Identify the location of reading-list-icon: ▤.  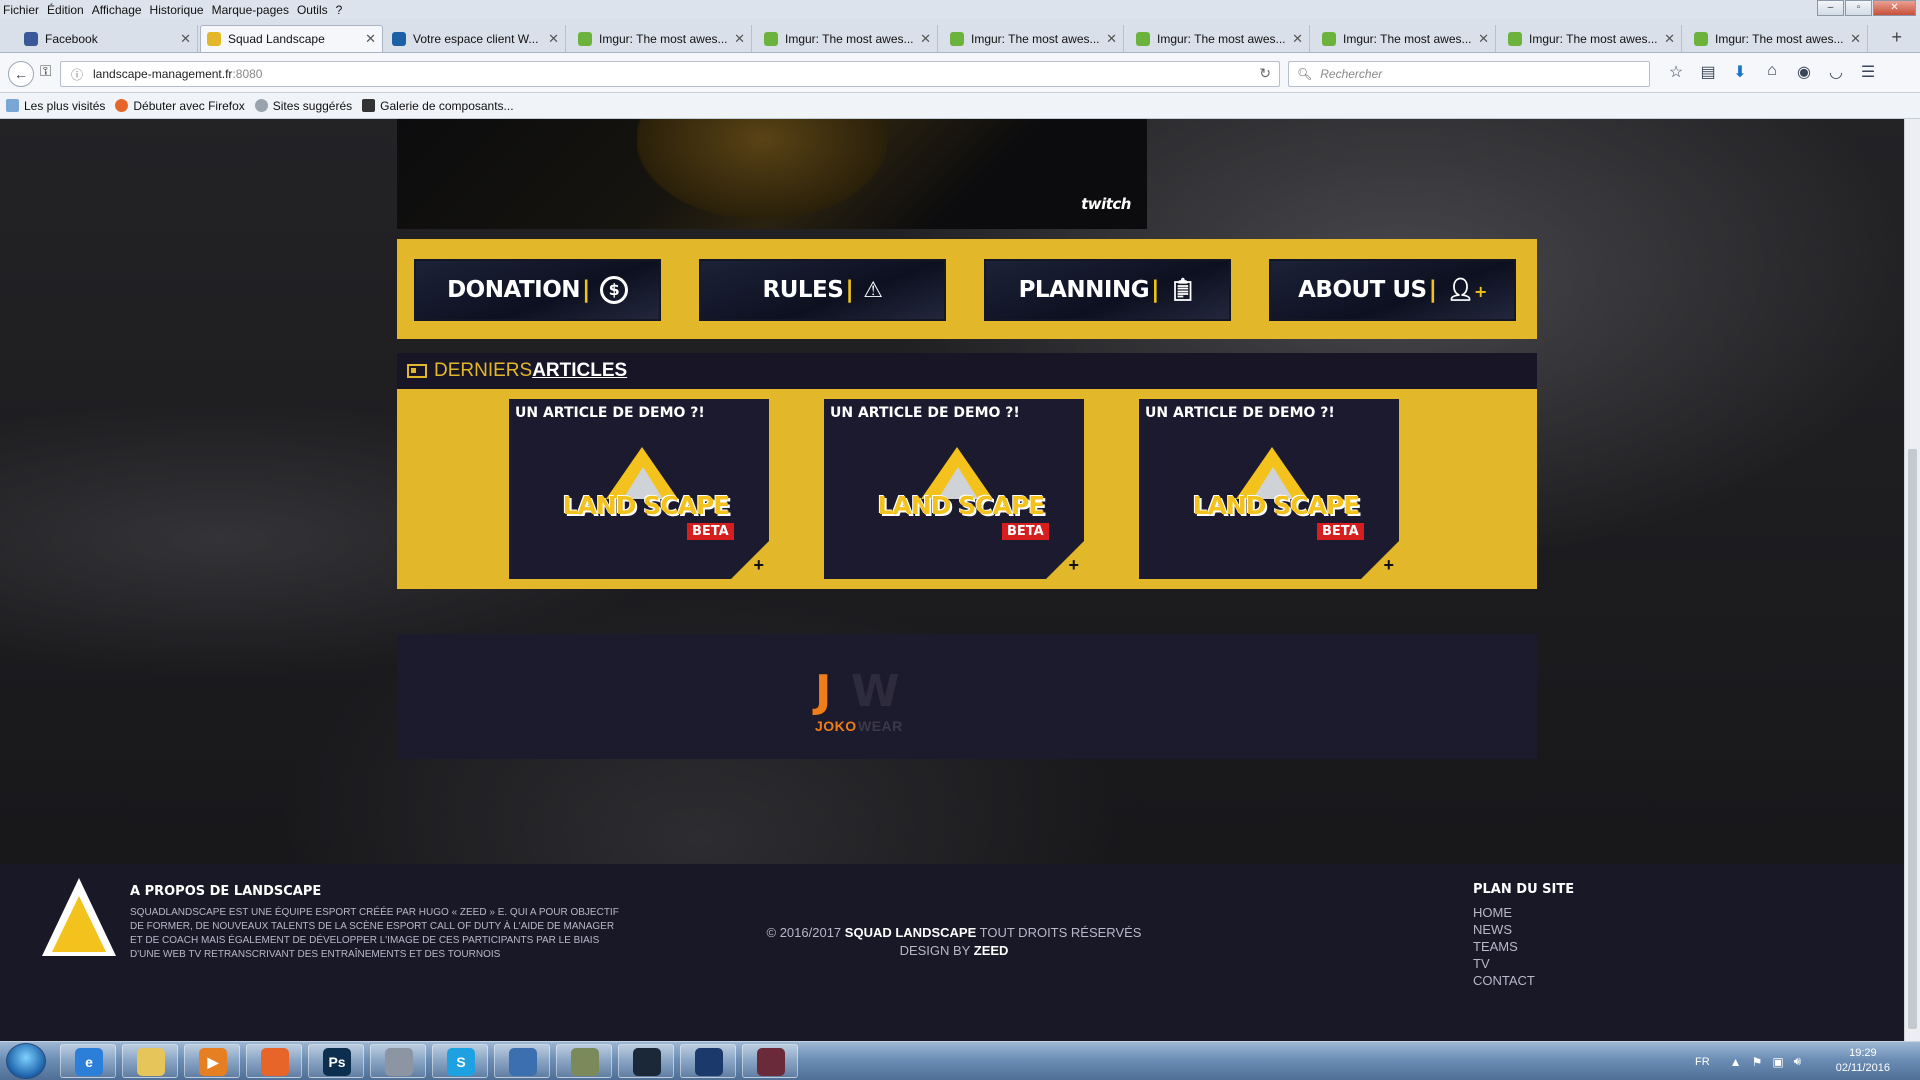
(1708, 72).